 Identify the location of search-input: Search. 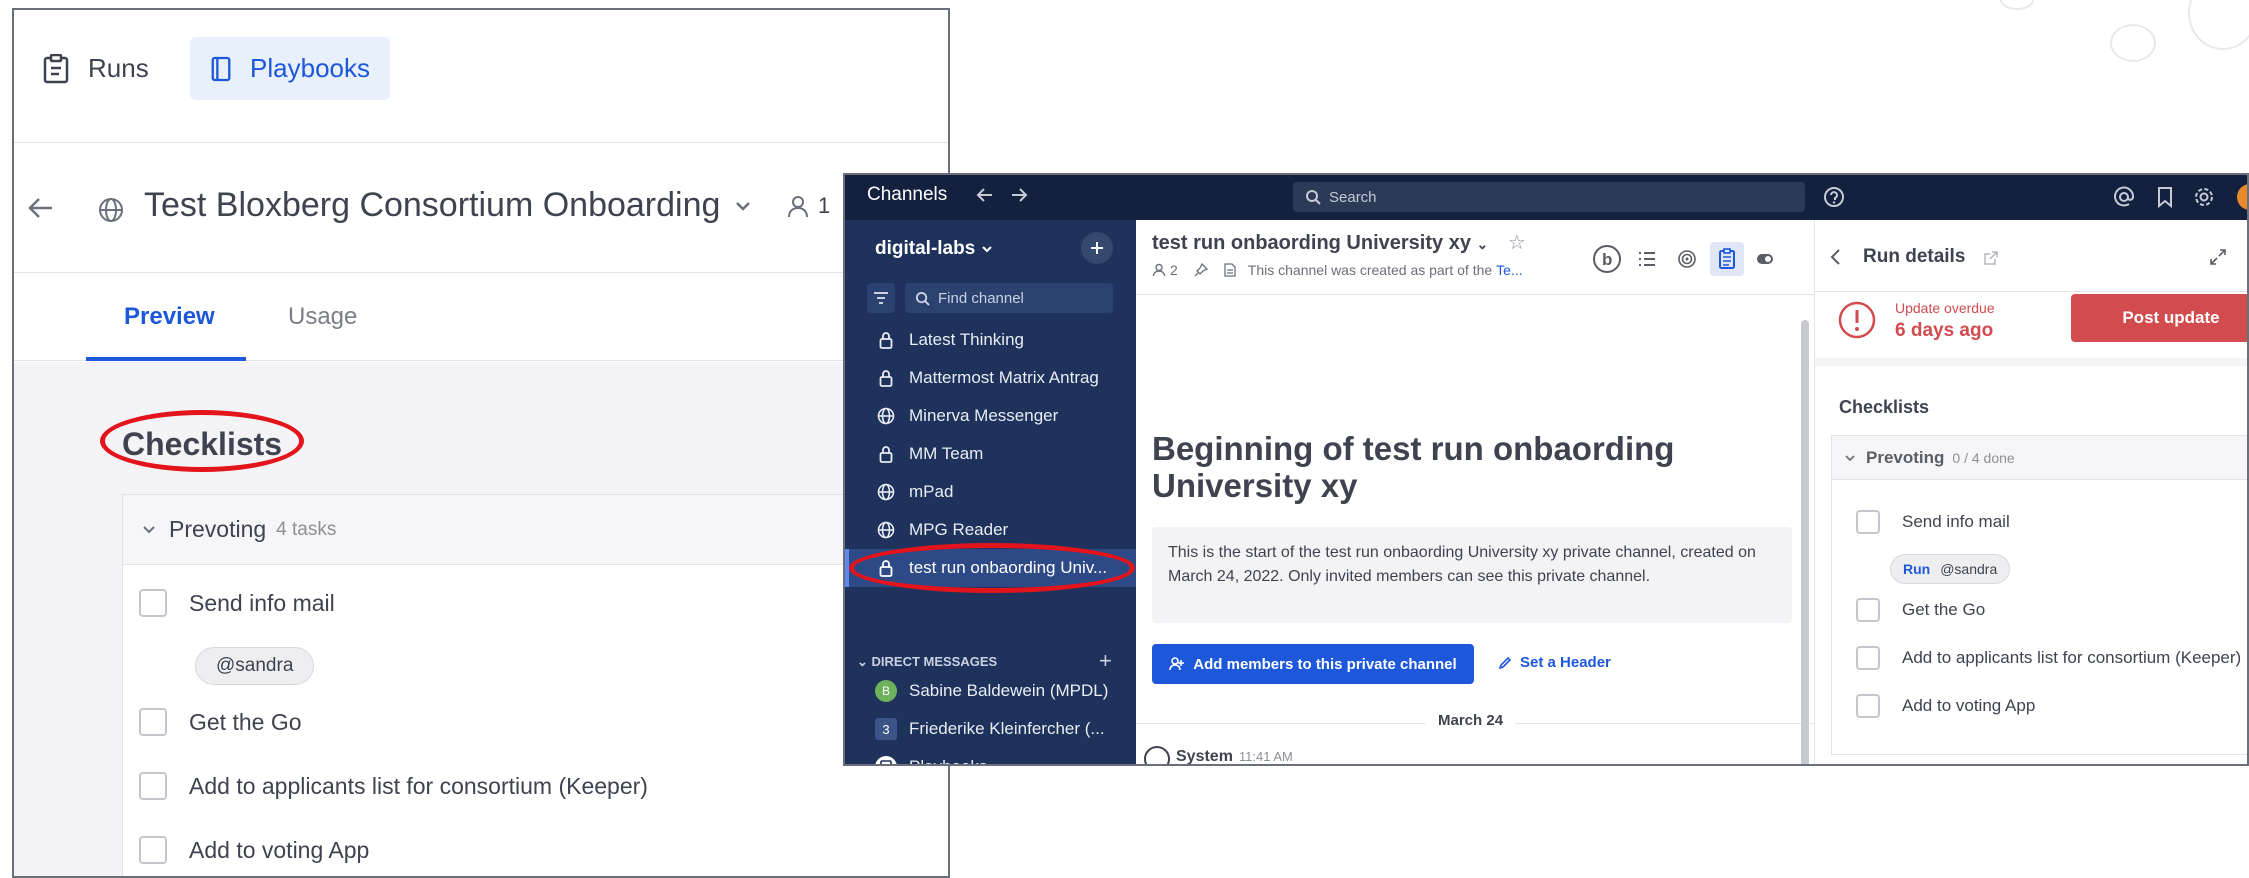
(1549, 197).